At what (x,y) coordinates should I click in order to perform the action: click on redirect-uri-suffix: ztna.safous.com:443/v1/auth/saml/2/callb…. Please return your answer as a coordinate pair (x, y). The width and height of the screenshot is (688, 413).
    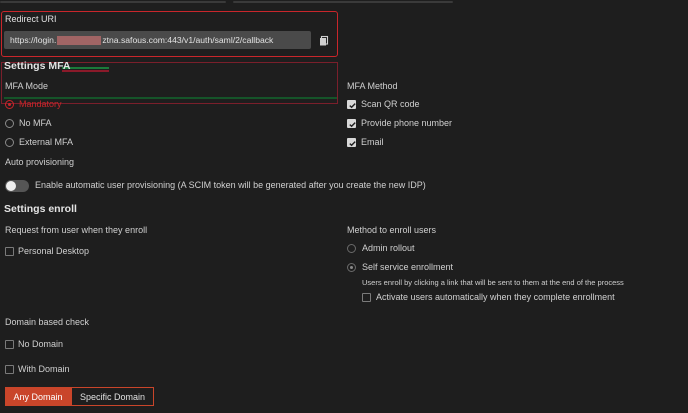
    Looking at the image, I should click on (188, 40).